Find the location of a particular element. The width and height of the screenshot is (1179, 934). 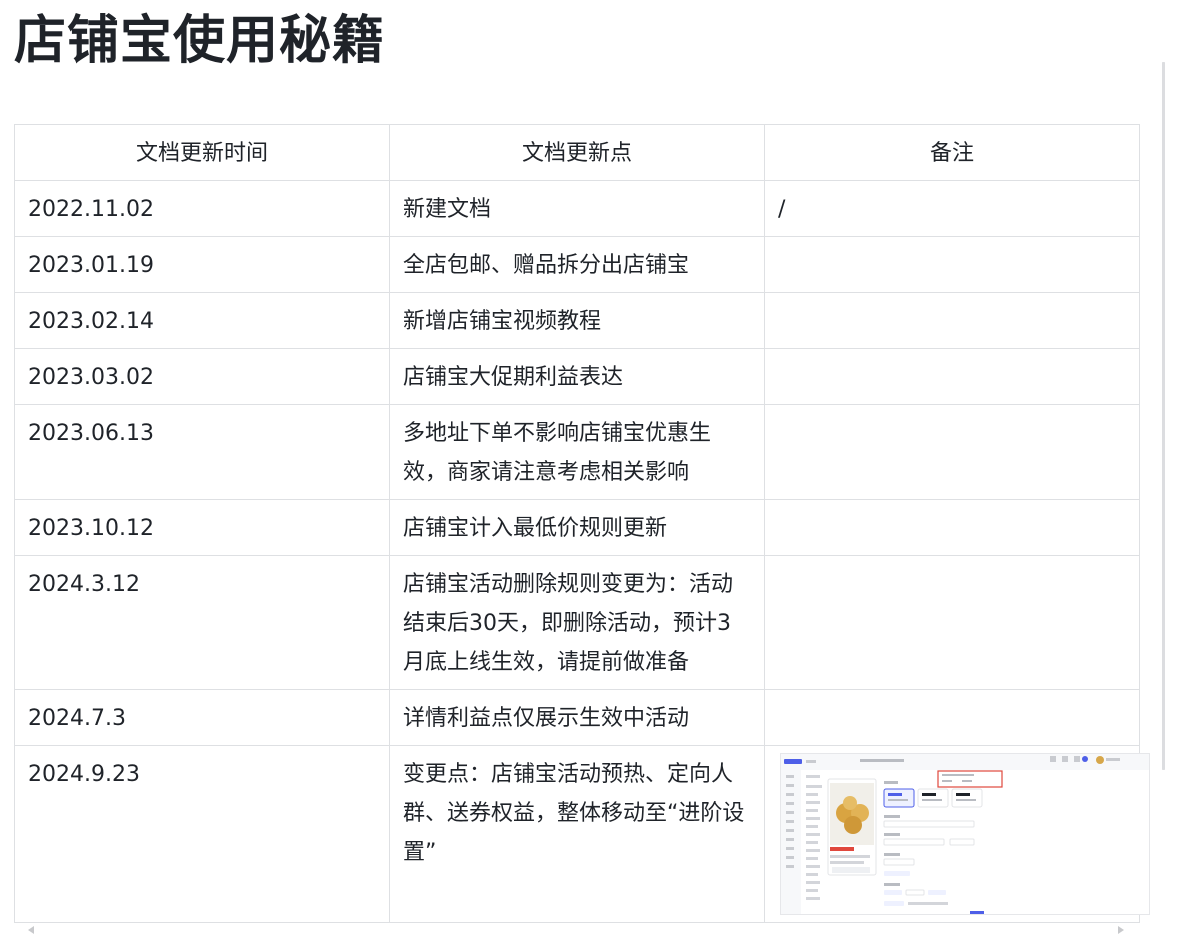

cell-point: 新建文档 is located at coordinates (577, 208).